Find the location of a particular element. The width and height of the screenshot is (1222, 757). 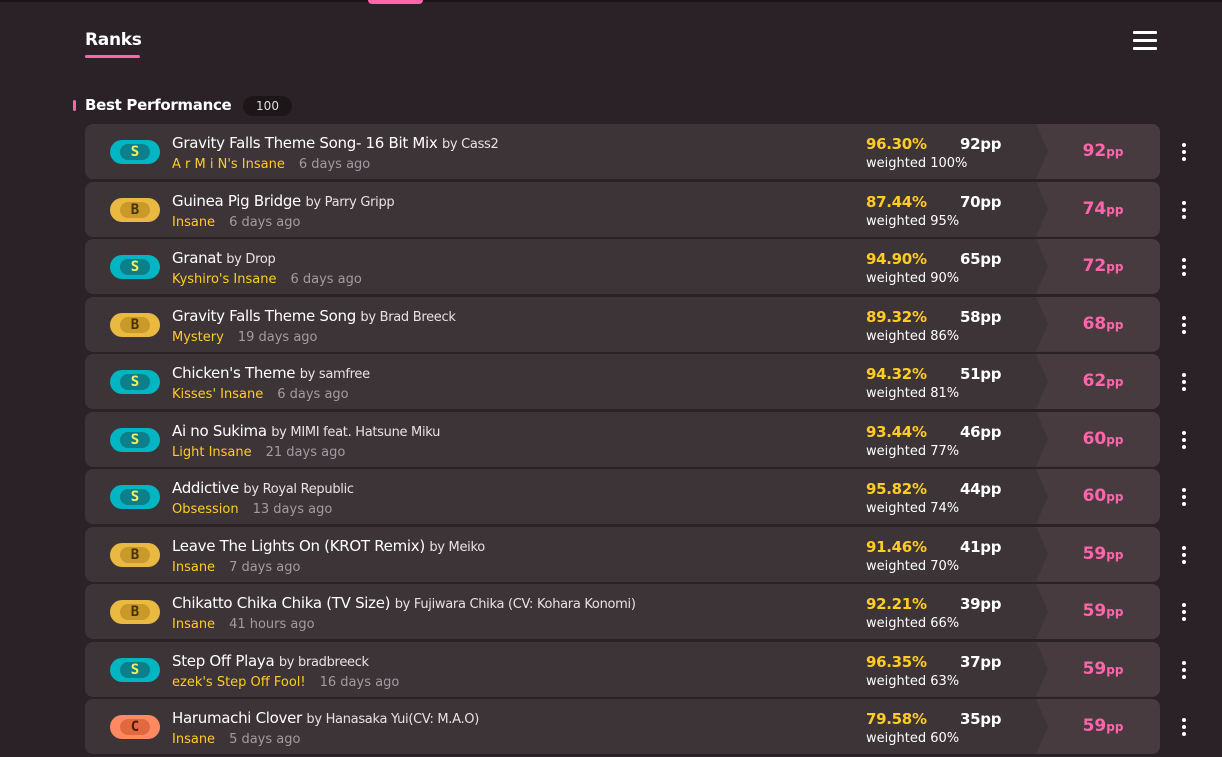

top-border is located at coordinates (611, 1).